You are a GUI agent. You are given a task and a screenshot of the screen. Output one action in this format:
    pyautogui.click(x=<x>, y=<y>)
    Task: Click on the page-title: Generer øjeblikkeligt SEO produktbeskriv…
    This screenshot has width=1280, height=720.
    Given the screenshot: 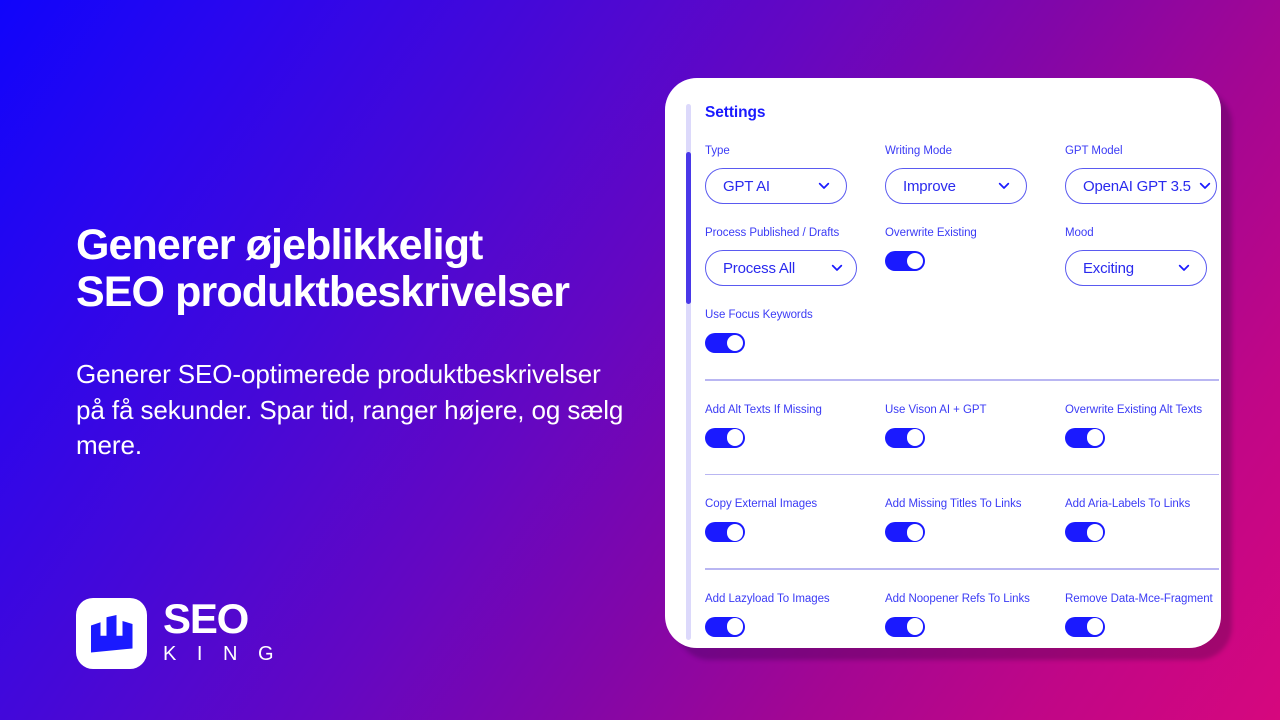 What is the action you would take?
    pyautogui.click(x=371, y=269)
    